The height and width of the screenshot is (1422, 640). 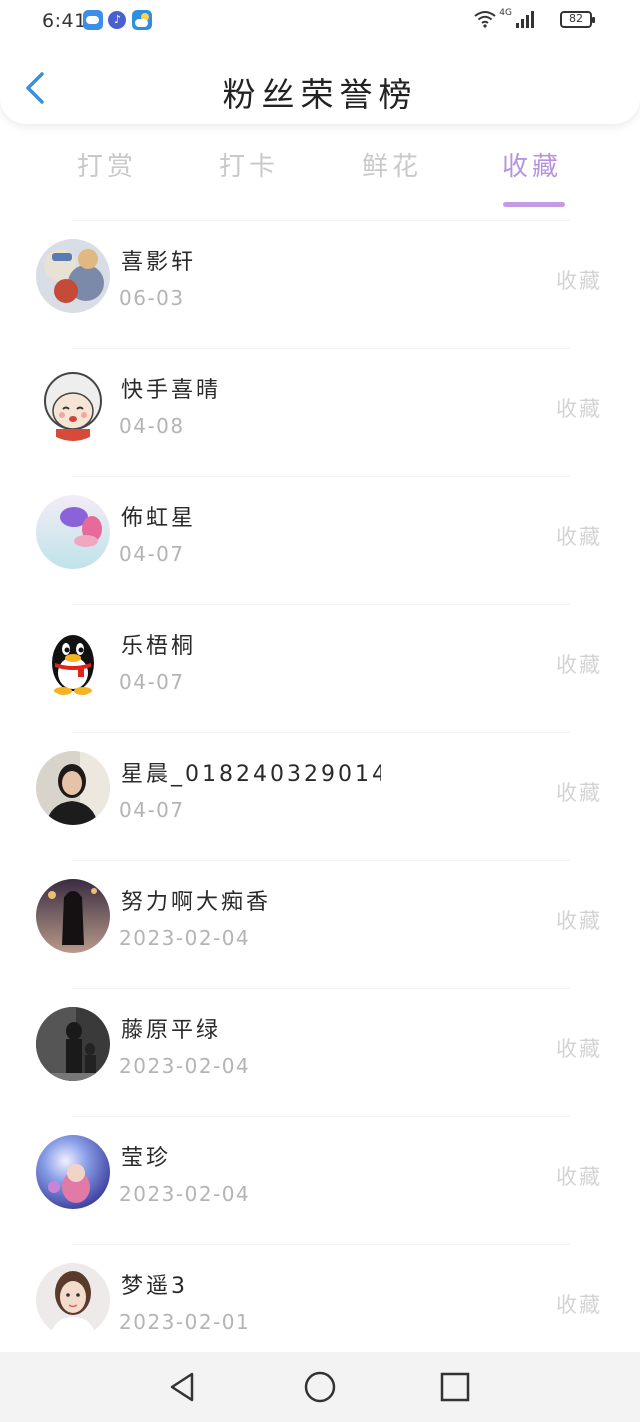 I want to click on nav-back-button, so click(x=183, y=1387).